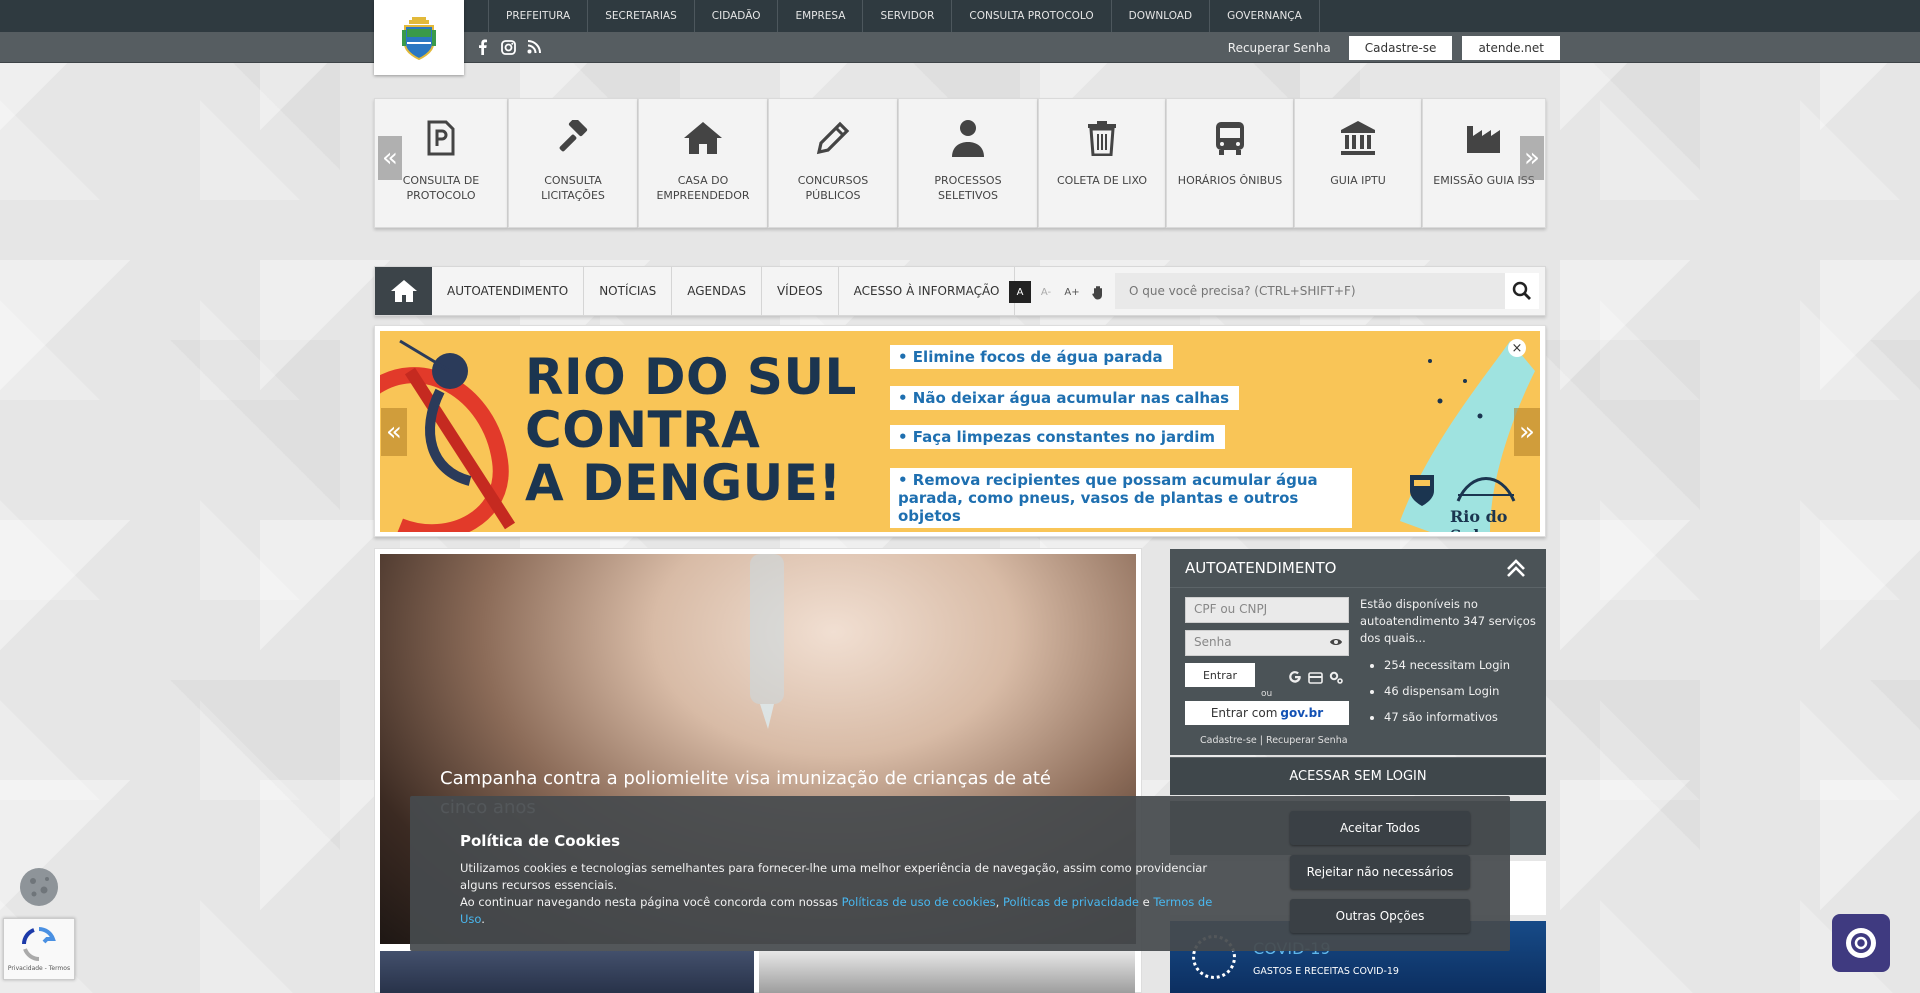 The width and height of the screenshot is (1920, 993). I want to click on header-right-links: Recuperar Senha Cadastre-se atende.net, so click(1394, 48).